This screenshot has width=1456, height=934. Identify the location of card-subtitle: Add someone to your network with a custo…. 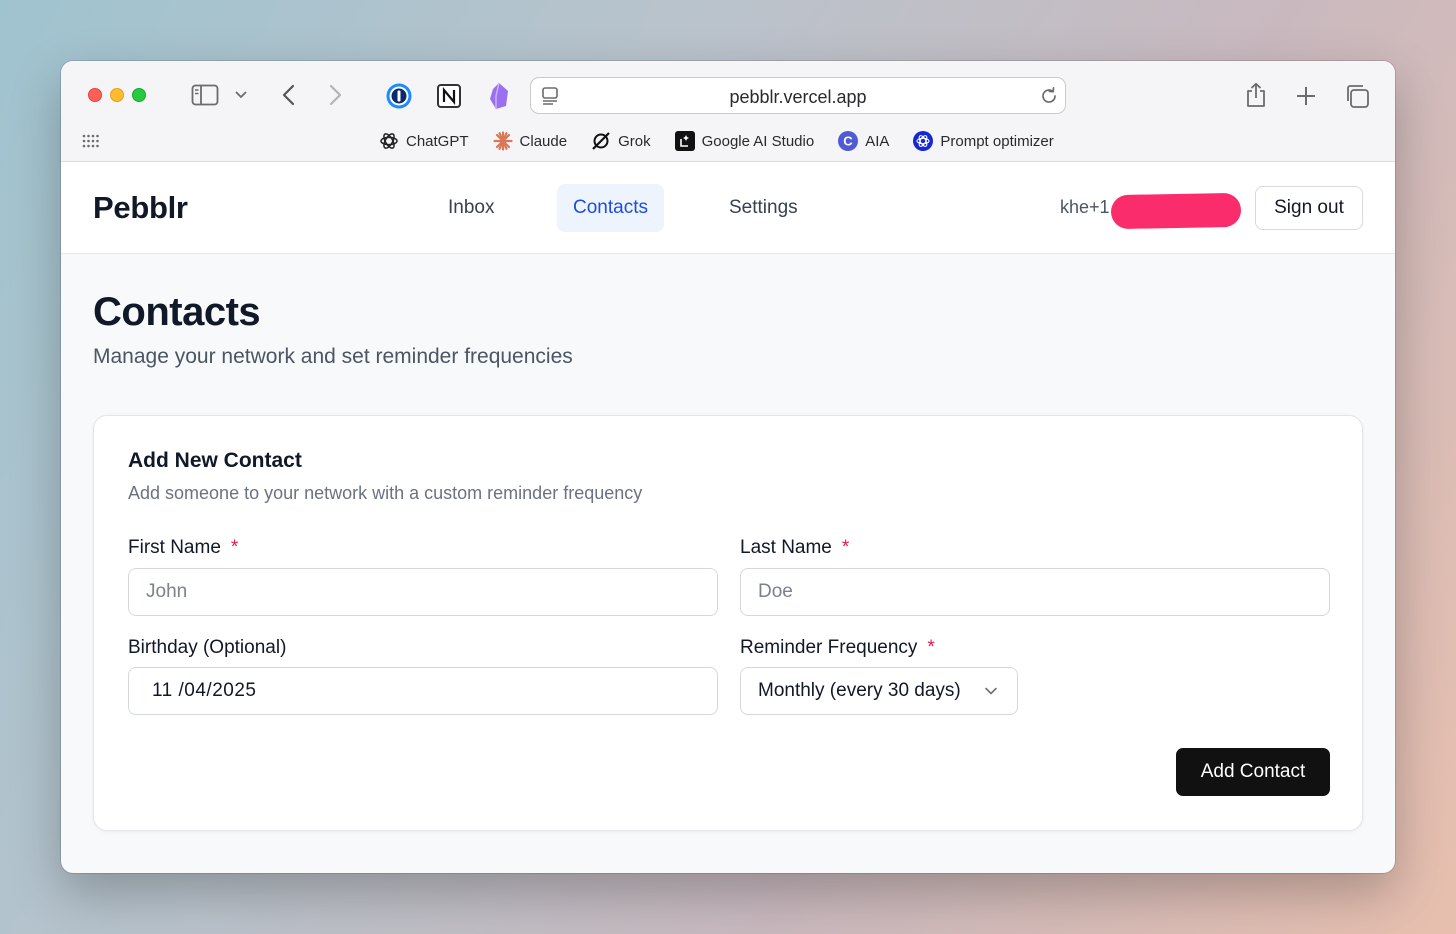
(385, 493).